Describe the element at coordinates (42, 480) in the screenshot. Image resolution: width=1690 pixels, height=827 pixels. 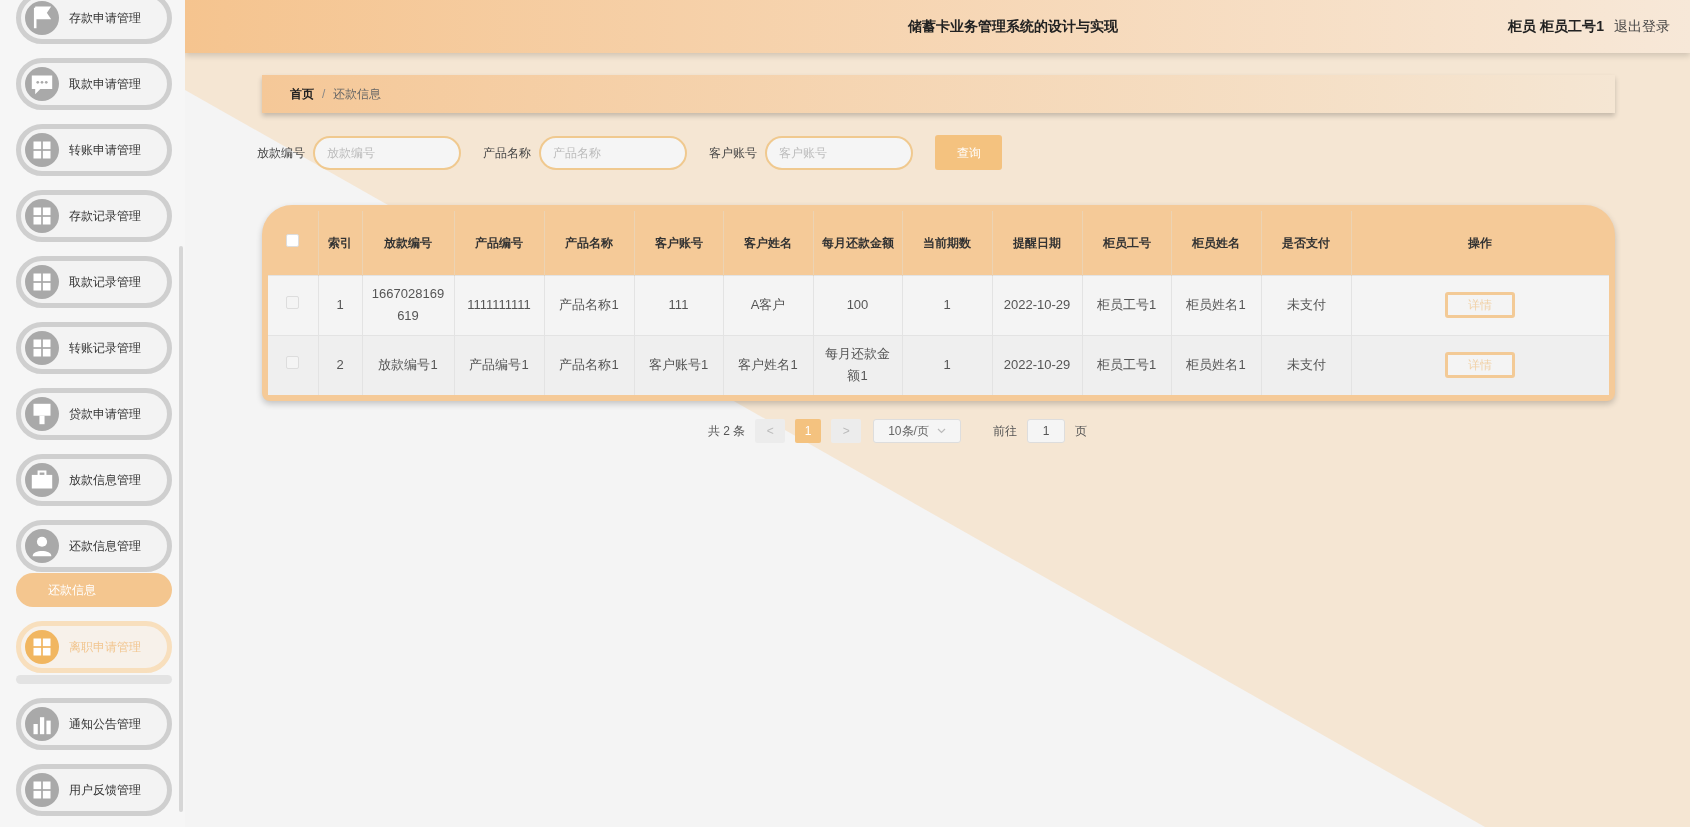
I see `briefcase-icon` at that location.